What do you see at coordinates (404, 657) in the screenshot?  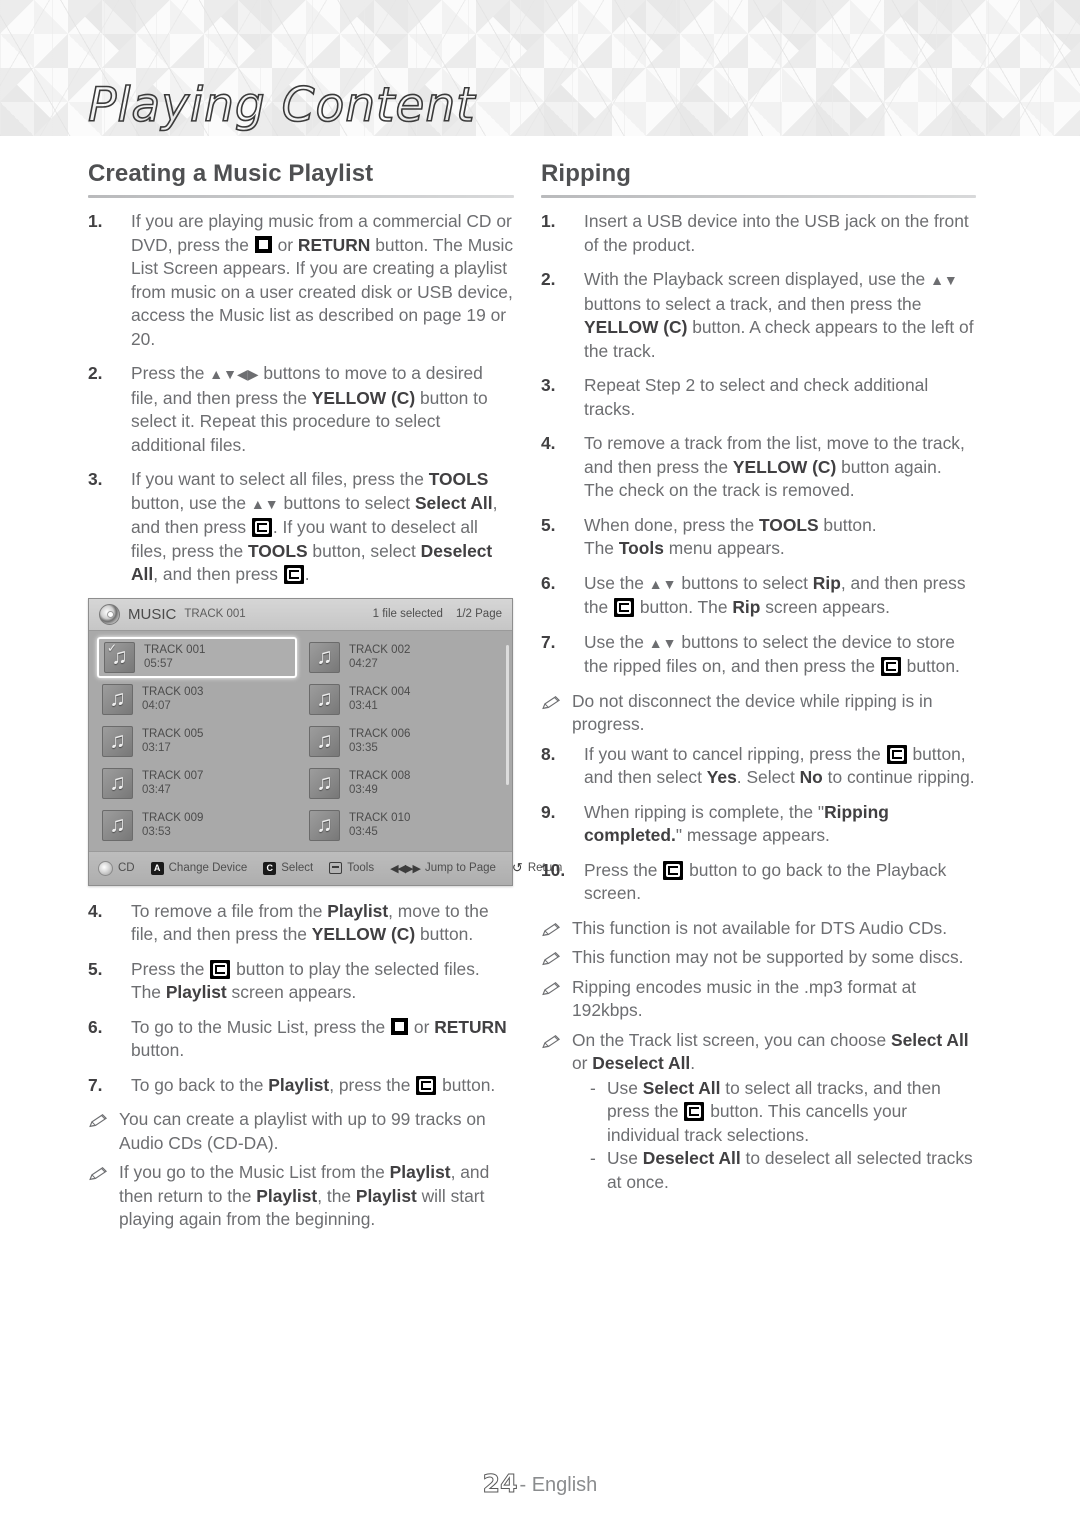 I see `track-list-item: ♫ TRACK 002 04:27` at bounding box center [404, 657].